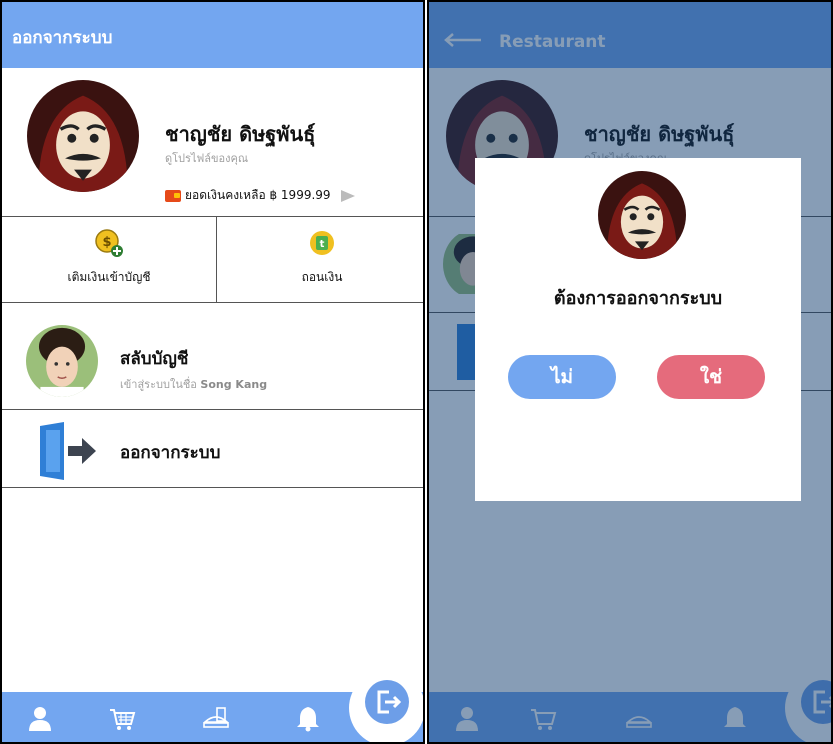 This screenshot has height=744, width=833. Describe the element at coordinates (347, 195) in the screenshot. I see `play-arrow-icon` at that location.